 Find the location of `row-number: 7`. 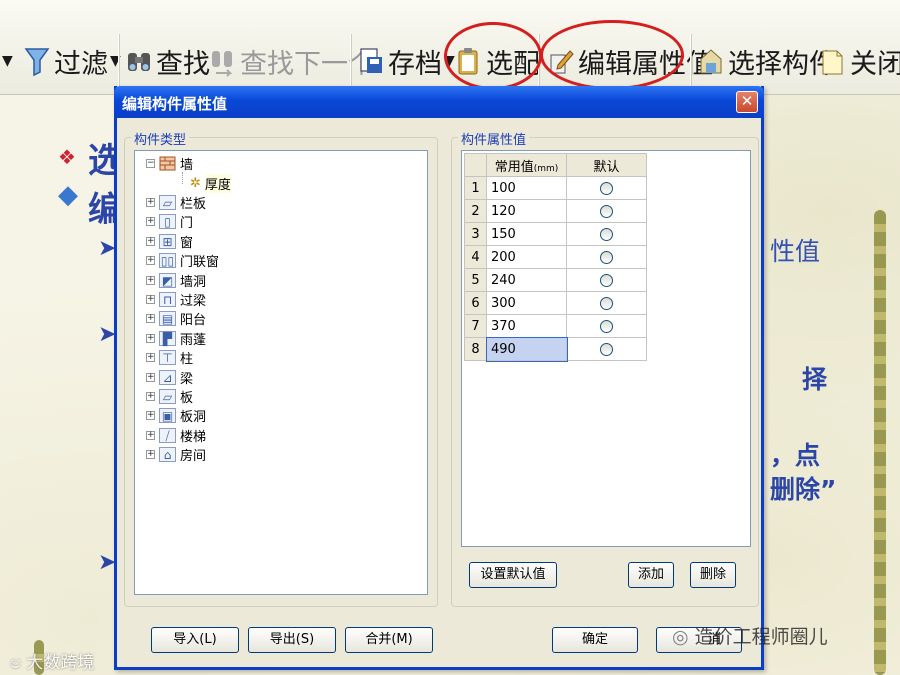

row-number: 7 is located at coordinates (475, 326).